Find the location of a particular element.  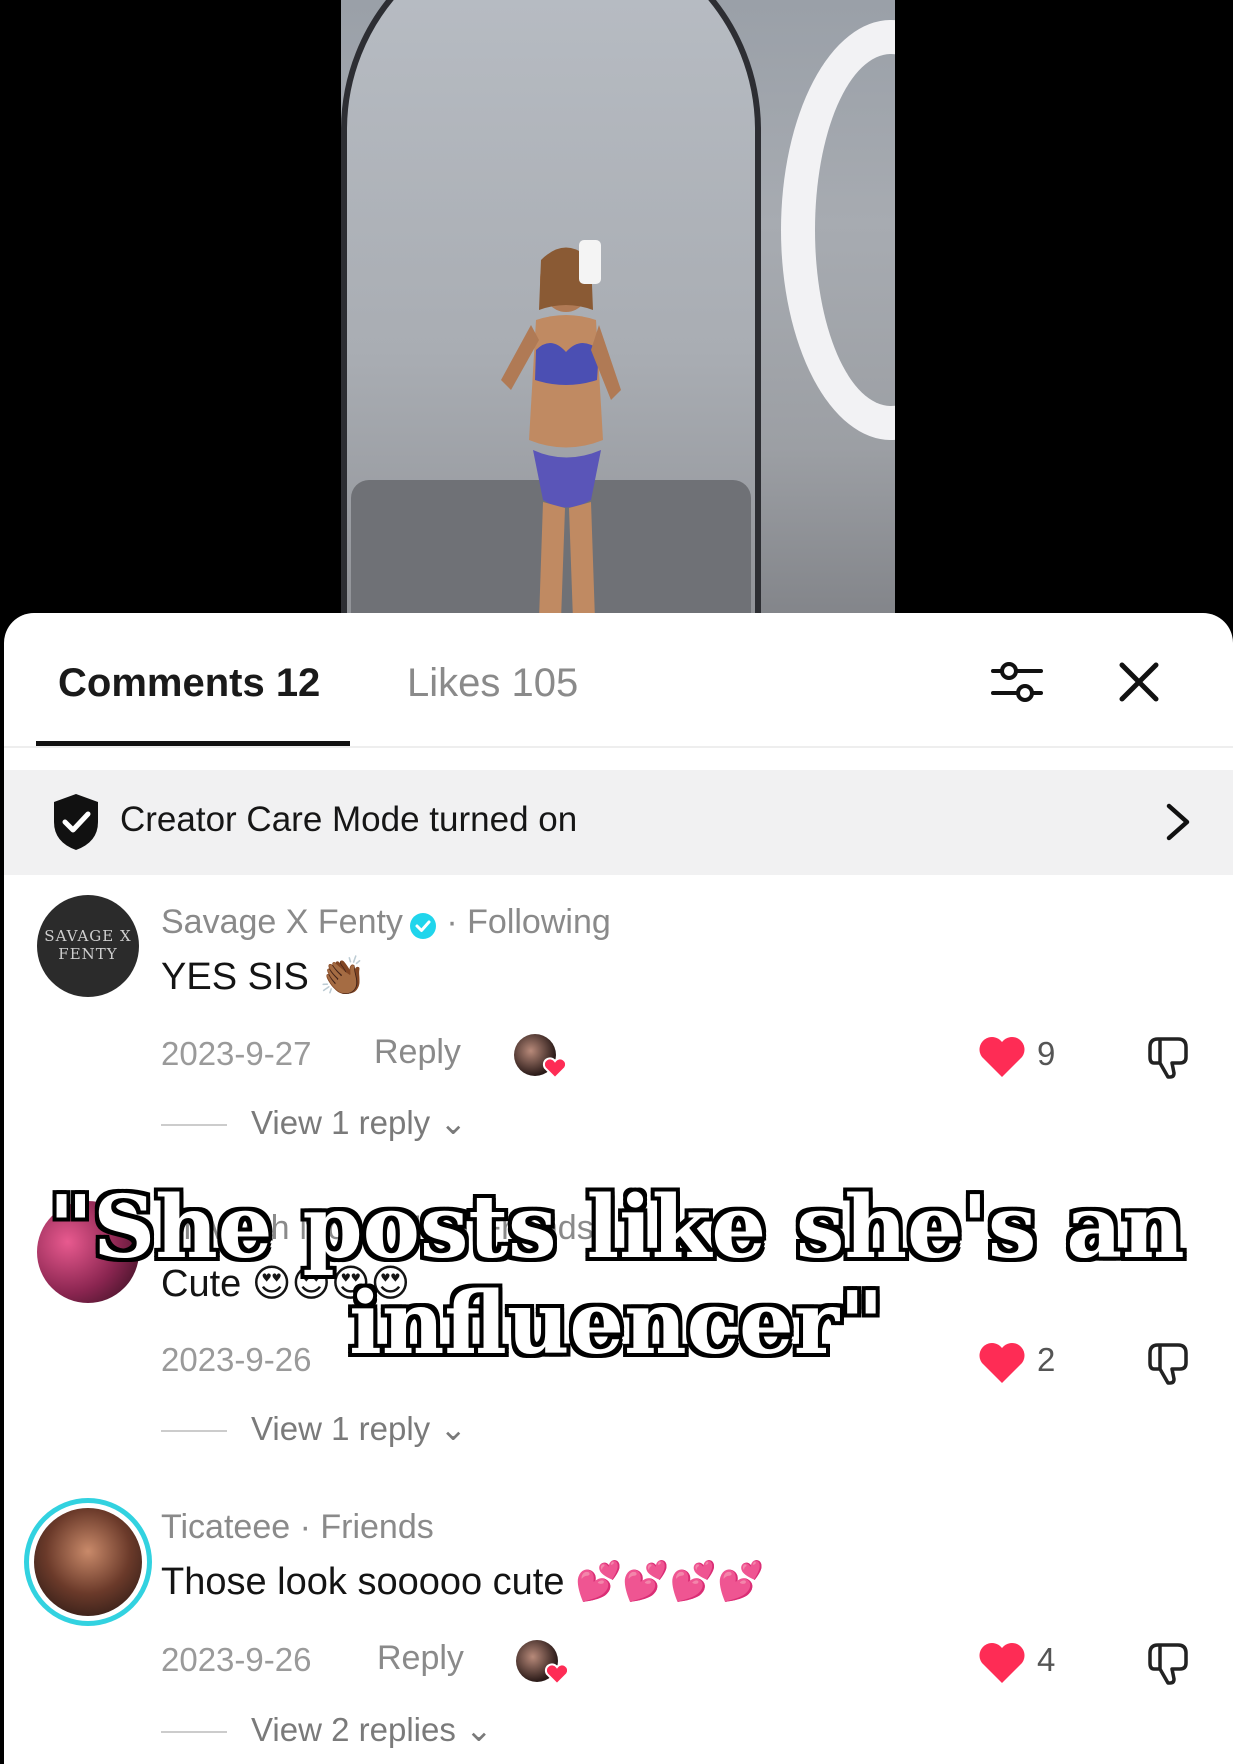

person-image is located at coordinates (566, 430).